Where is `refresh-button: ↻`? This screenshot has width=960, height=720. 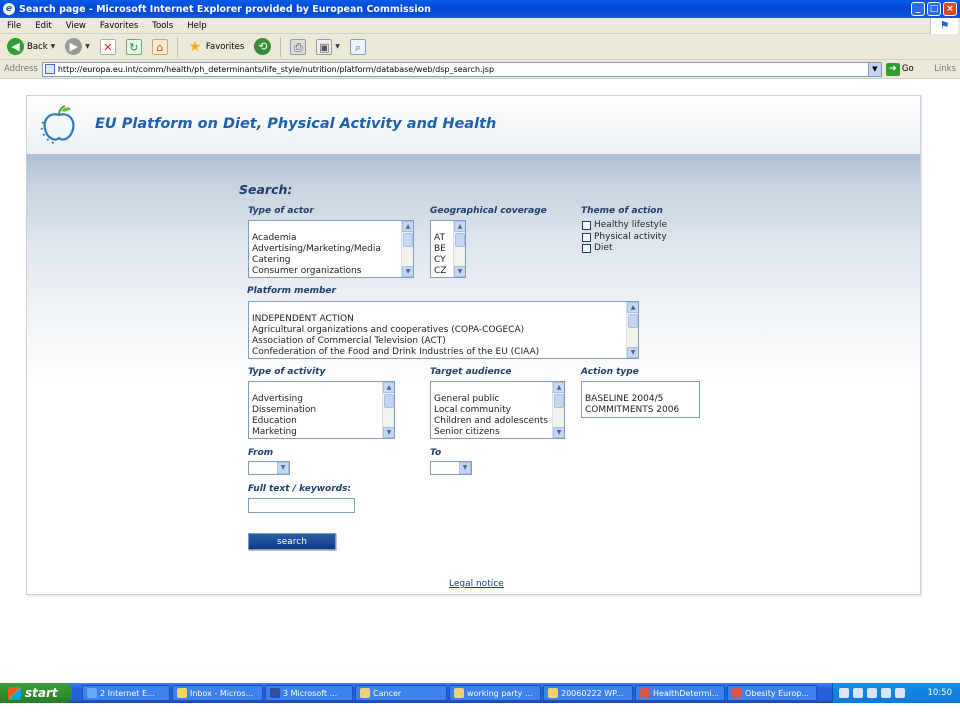
refresh-button: ↻ is located at coordinates (134, 47).